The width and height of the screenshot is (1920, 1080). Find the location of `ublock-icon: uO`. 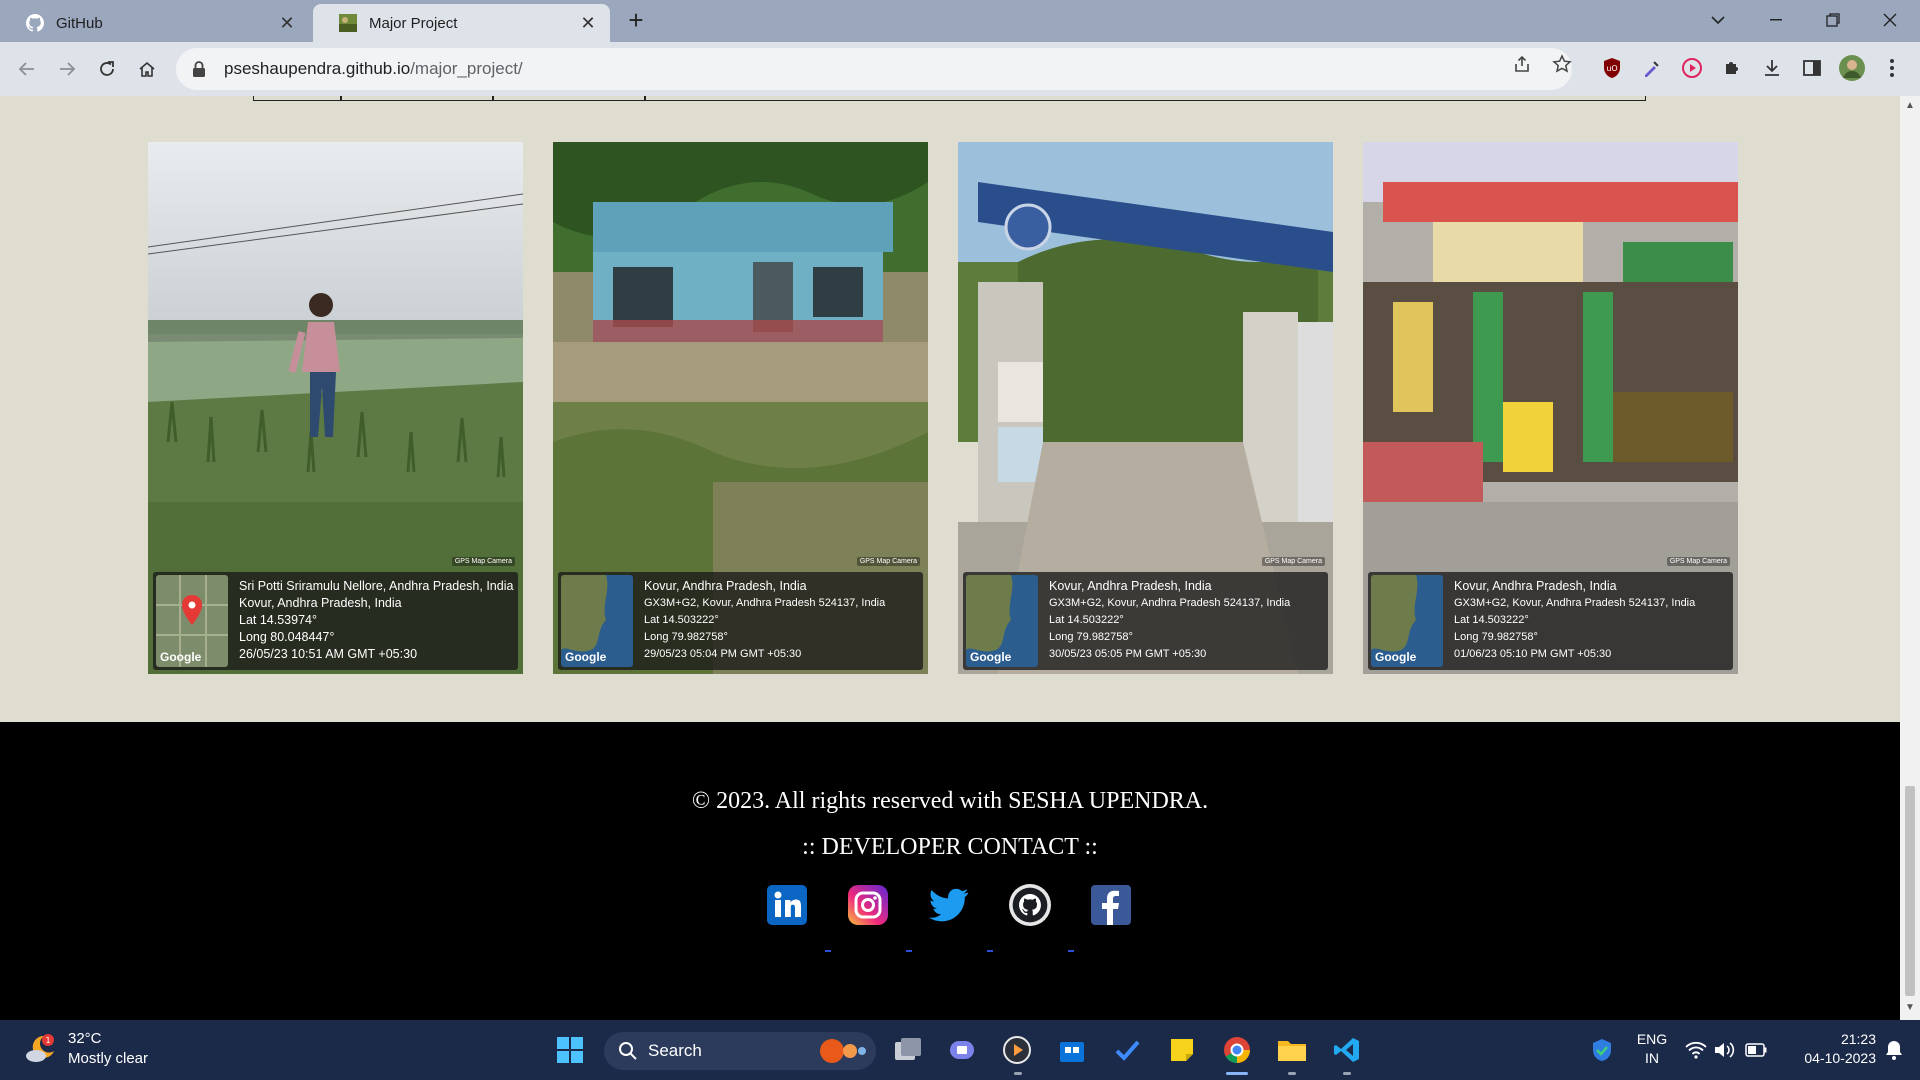

ublock-icon: uO is located at coordinates (1612, 68).